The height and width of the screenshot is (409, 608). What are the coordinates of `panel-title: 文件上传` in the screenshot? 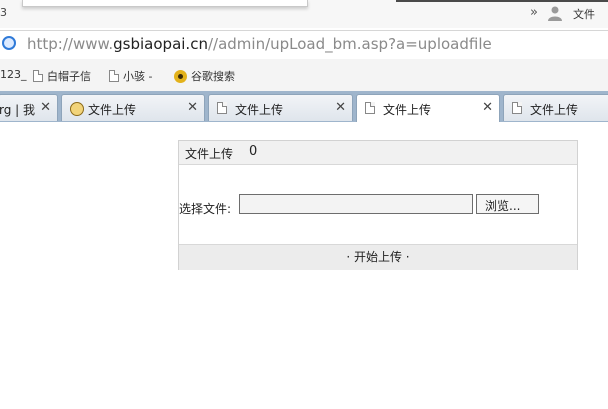 It's located at (209, 154).